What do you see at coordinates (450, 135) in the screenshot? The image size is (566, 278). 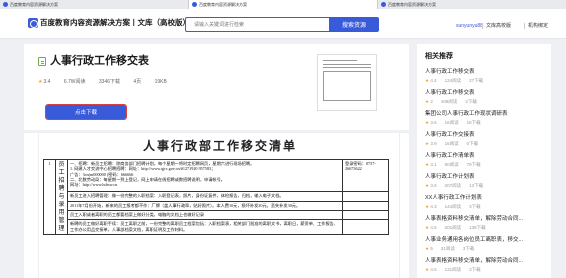 I see `related-item-title: 人事行政工作交接表` at bounding box center [450, 135].